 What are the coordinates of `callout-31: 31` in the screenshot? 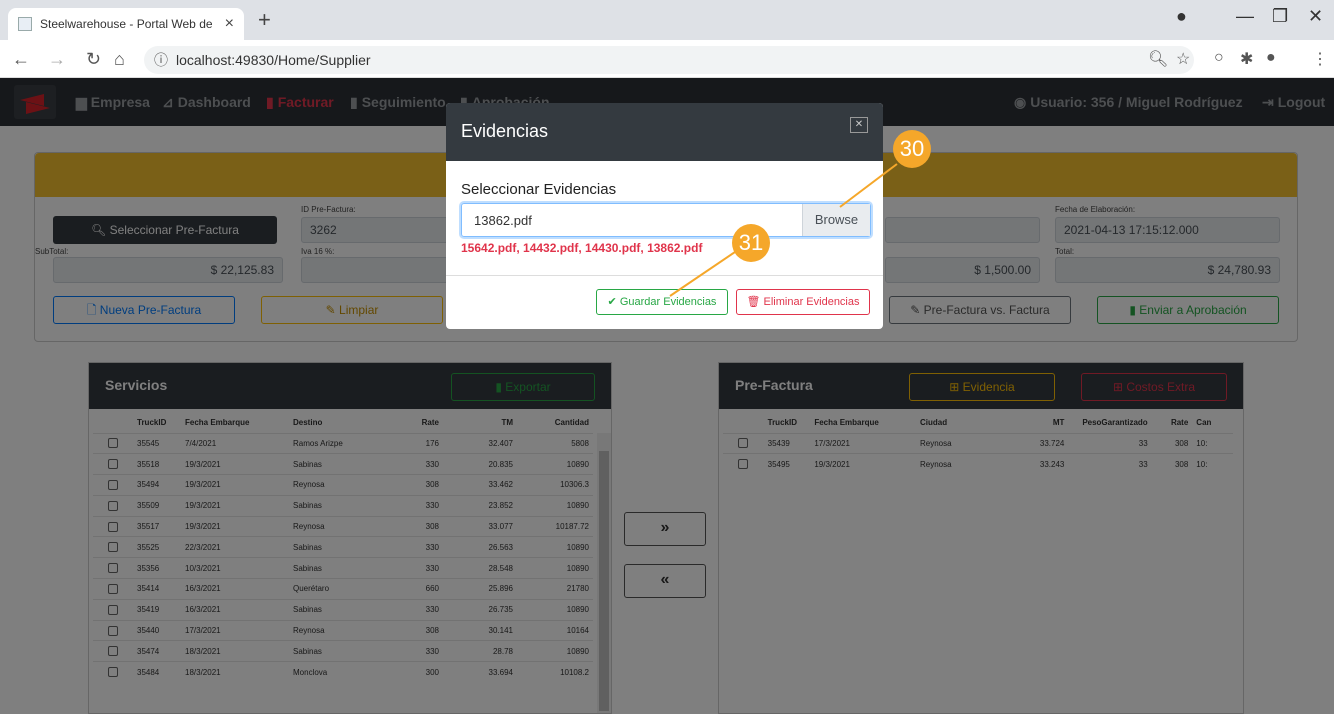 It's located at (751, 243).